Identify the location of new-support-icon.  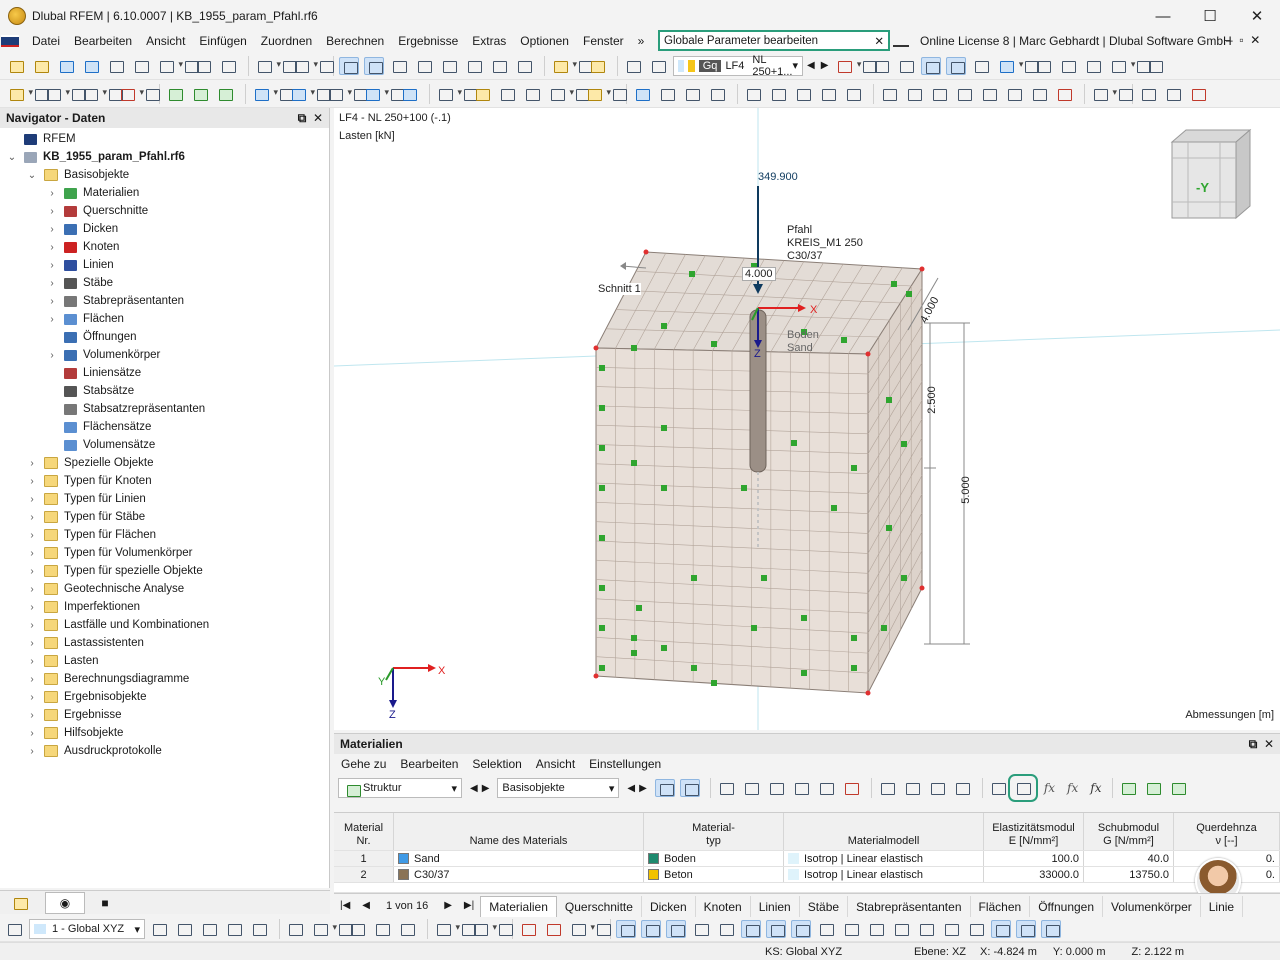
(130, 94).